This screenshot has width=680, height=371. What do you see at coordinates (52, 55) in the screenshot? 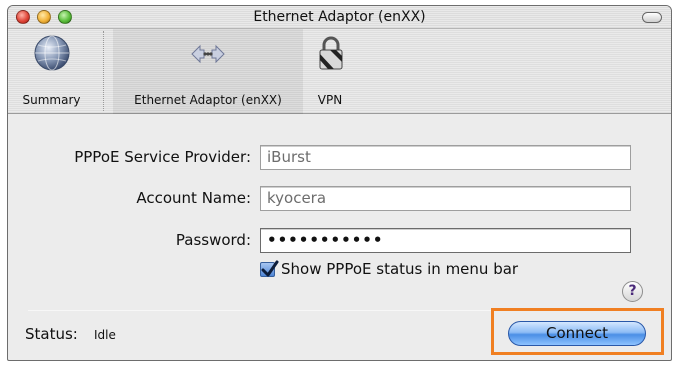
I see `globe-icon` at bounding box center [52, 55].